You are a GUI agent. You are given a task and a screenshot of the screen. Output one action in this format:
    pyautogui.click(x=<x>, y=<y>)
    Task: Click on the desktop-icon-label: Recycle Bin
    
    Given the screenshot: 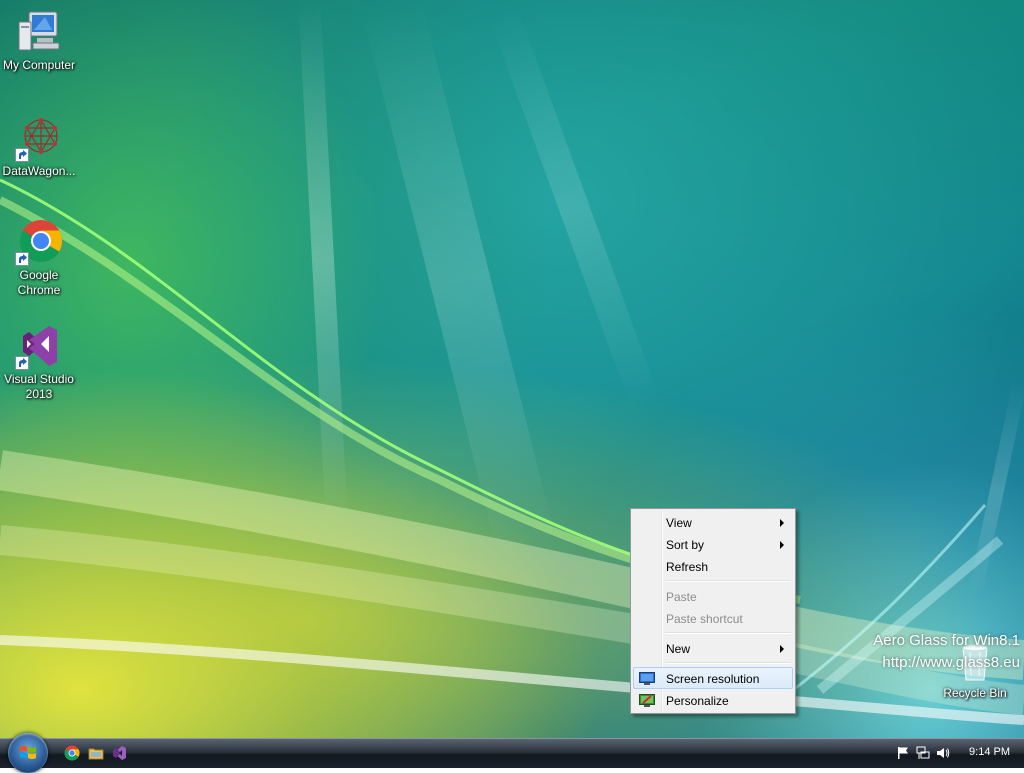 What is the action you would take?
    pyautogui.click(x=975, y=693)
    